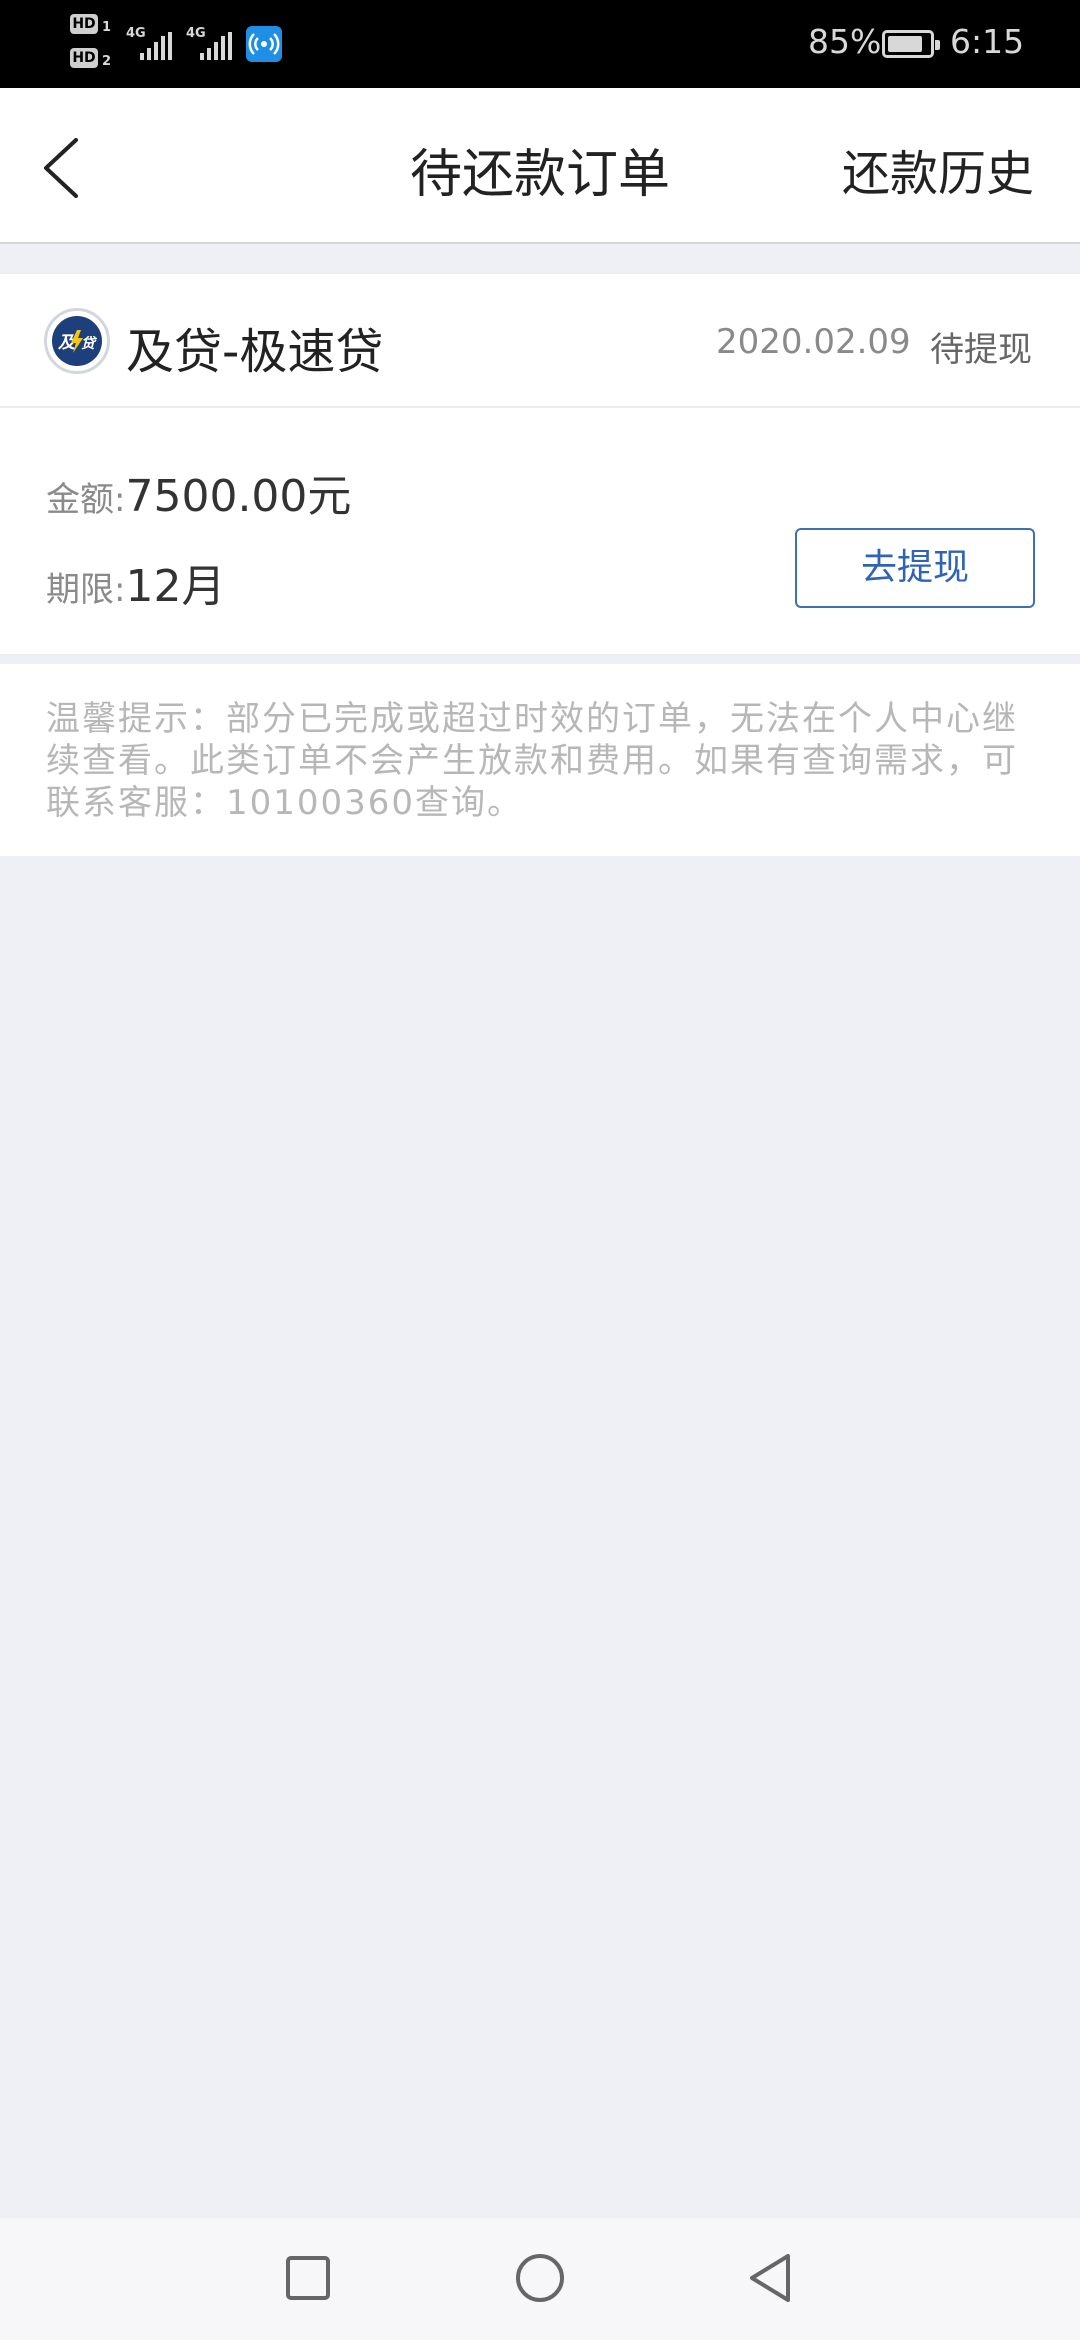 The height and width of the screenshot is (2340, 1080). Describe the element at coordinates (987, 41) in the screenshot. I see `status-clock: 6:15` at that location.